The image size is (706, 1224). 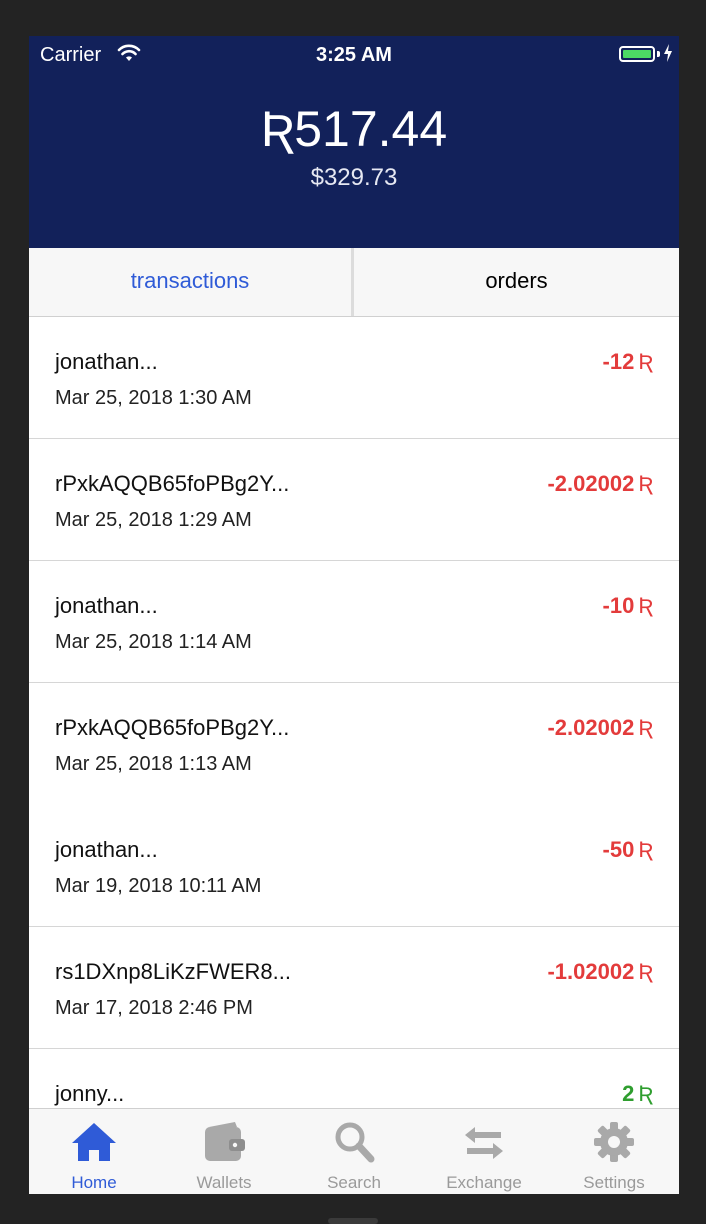 What do you see at coordinates (600, 971) in the screenshot?
I see `amount: -1.02002 Ʀ` at bounding box center [600, 971].